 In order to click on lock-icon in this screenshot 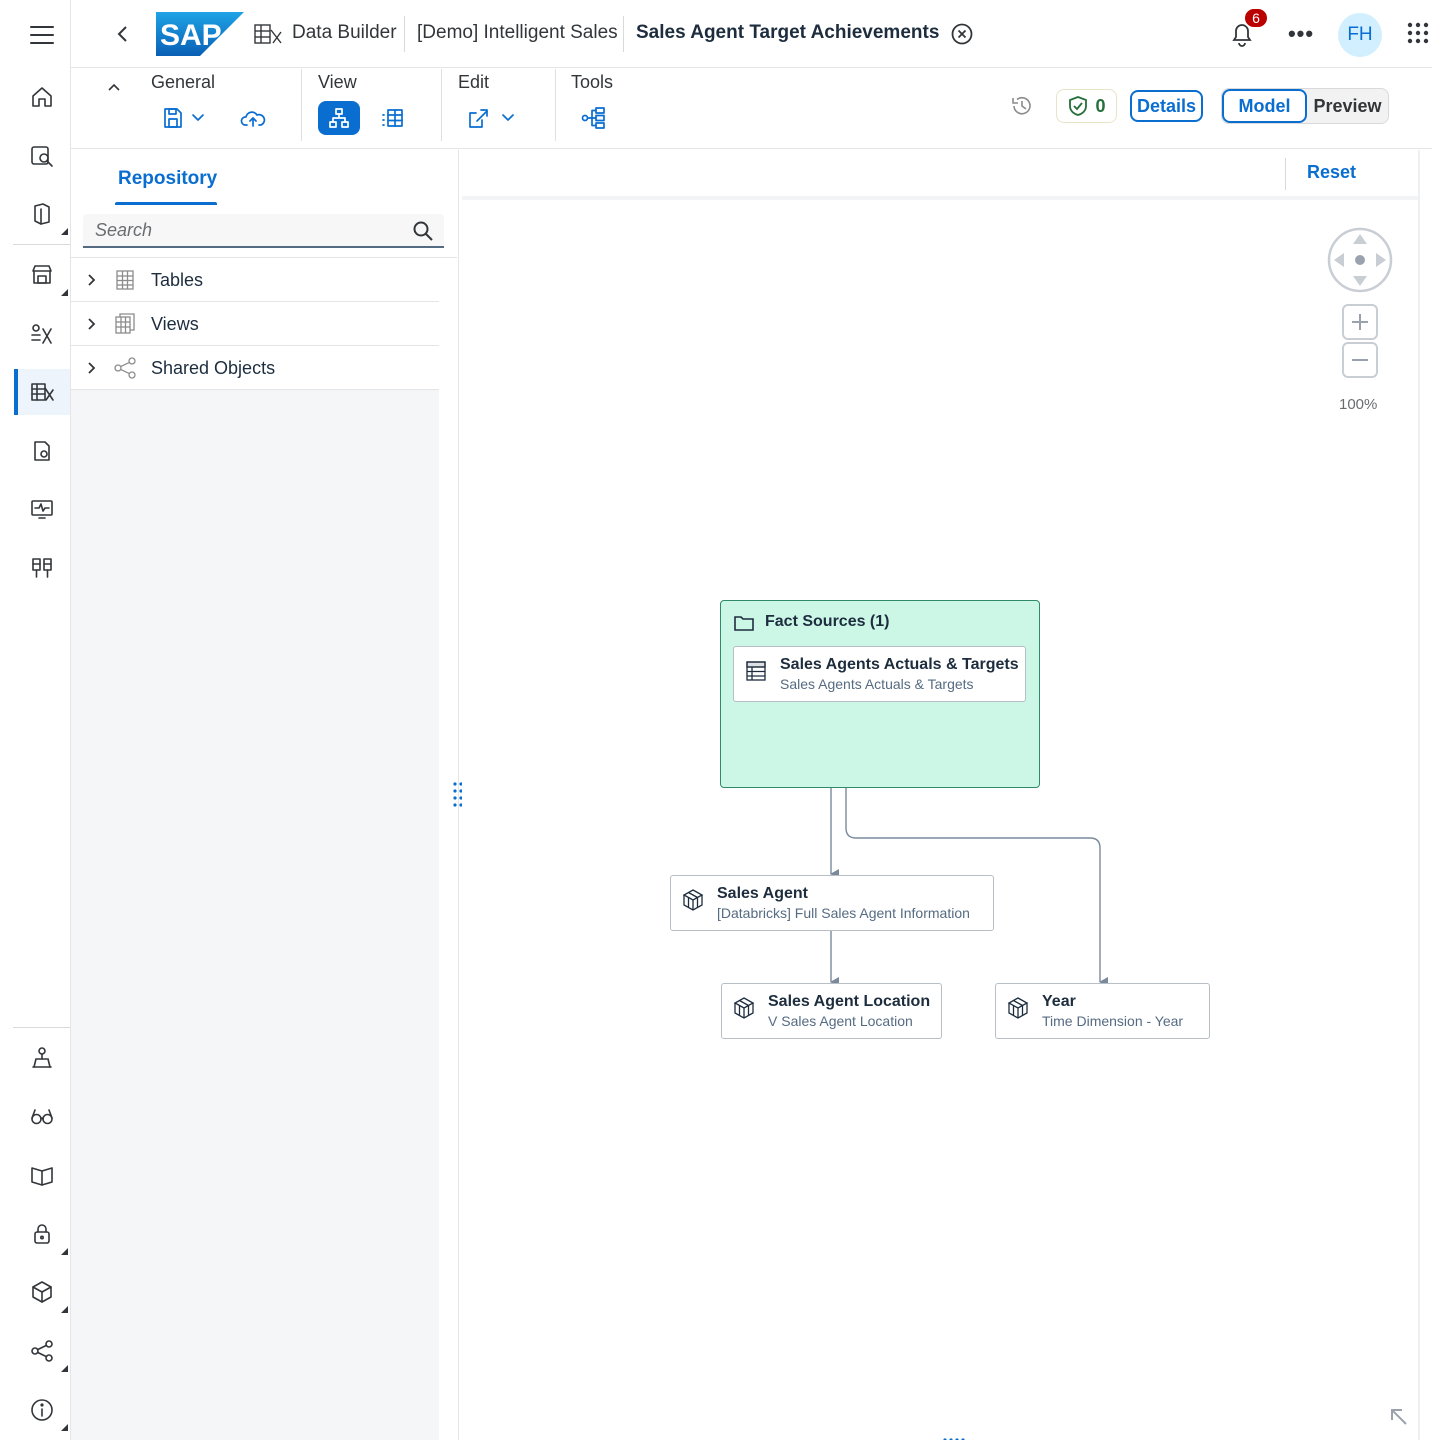, I will do `click(42, 1234)`.